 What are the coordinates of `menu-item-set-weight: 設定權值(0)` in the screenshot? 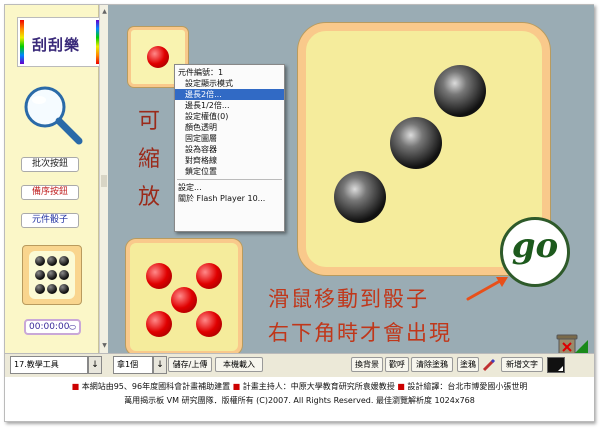 It's located at (229, 116).